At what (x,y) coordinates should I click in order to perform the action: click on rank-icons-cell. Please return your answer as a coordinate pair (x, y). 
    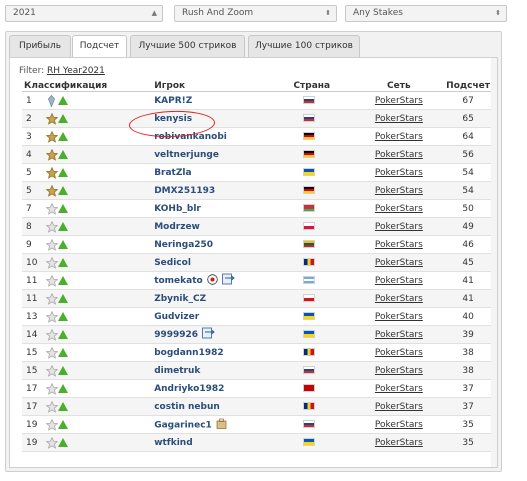
    Looking at the image, I should click on (98, 262).